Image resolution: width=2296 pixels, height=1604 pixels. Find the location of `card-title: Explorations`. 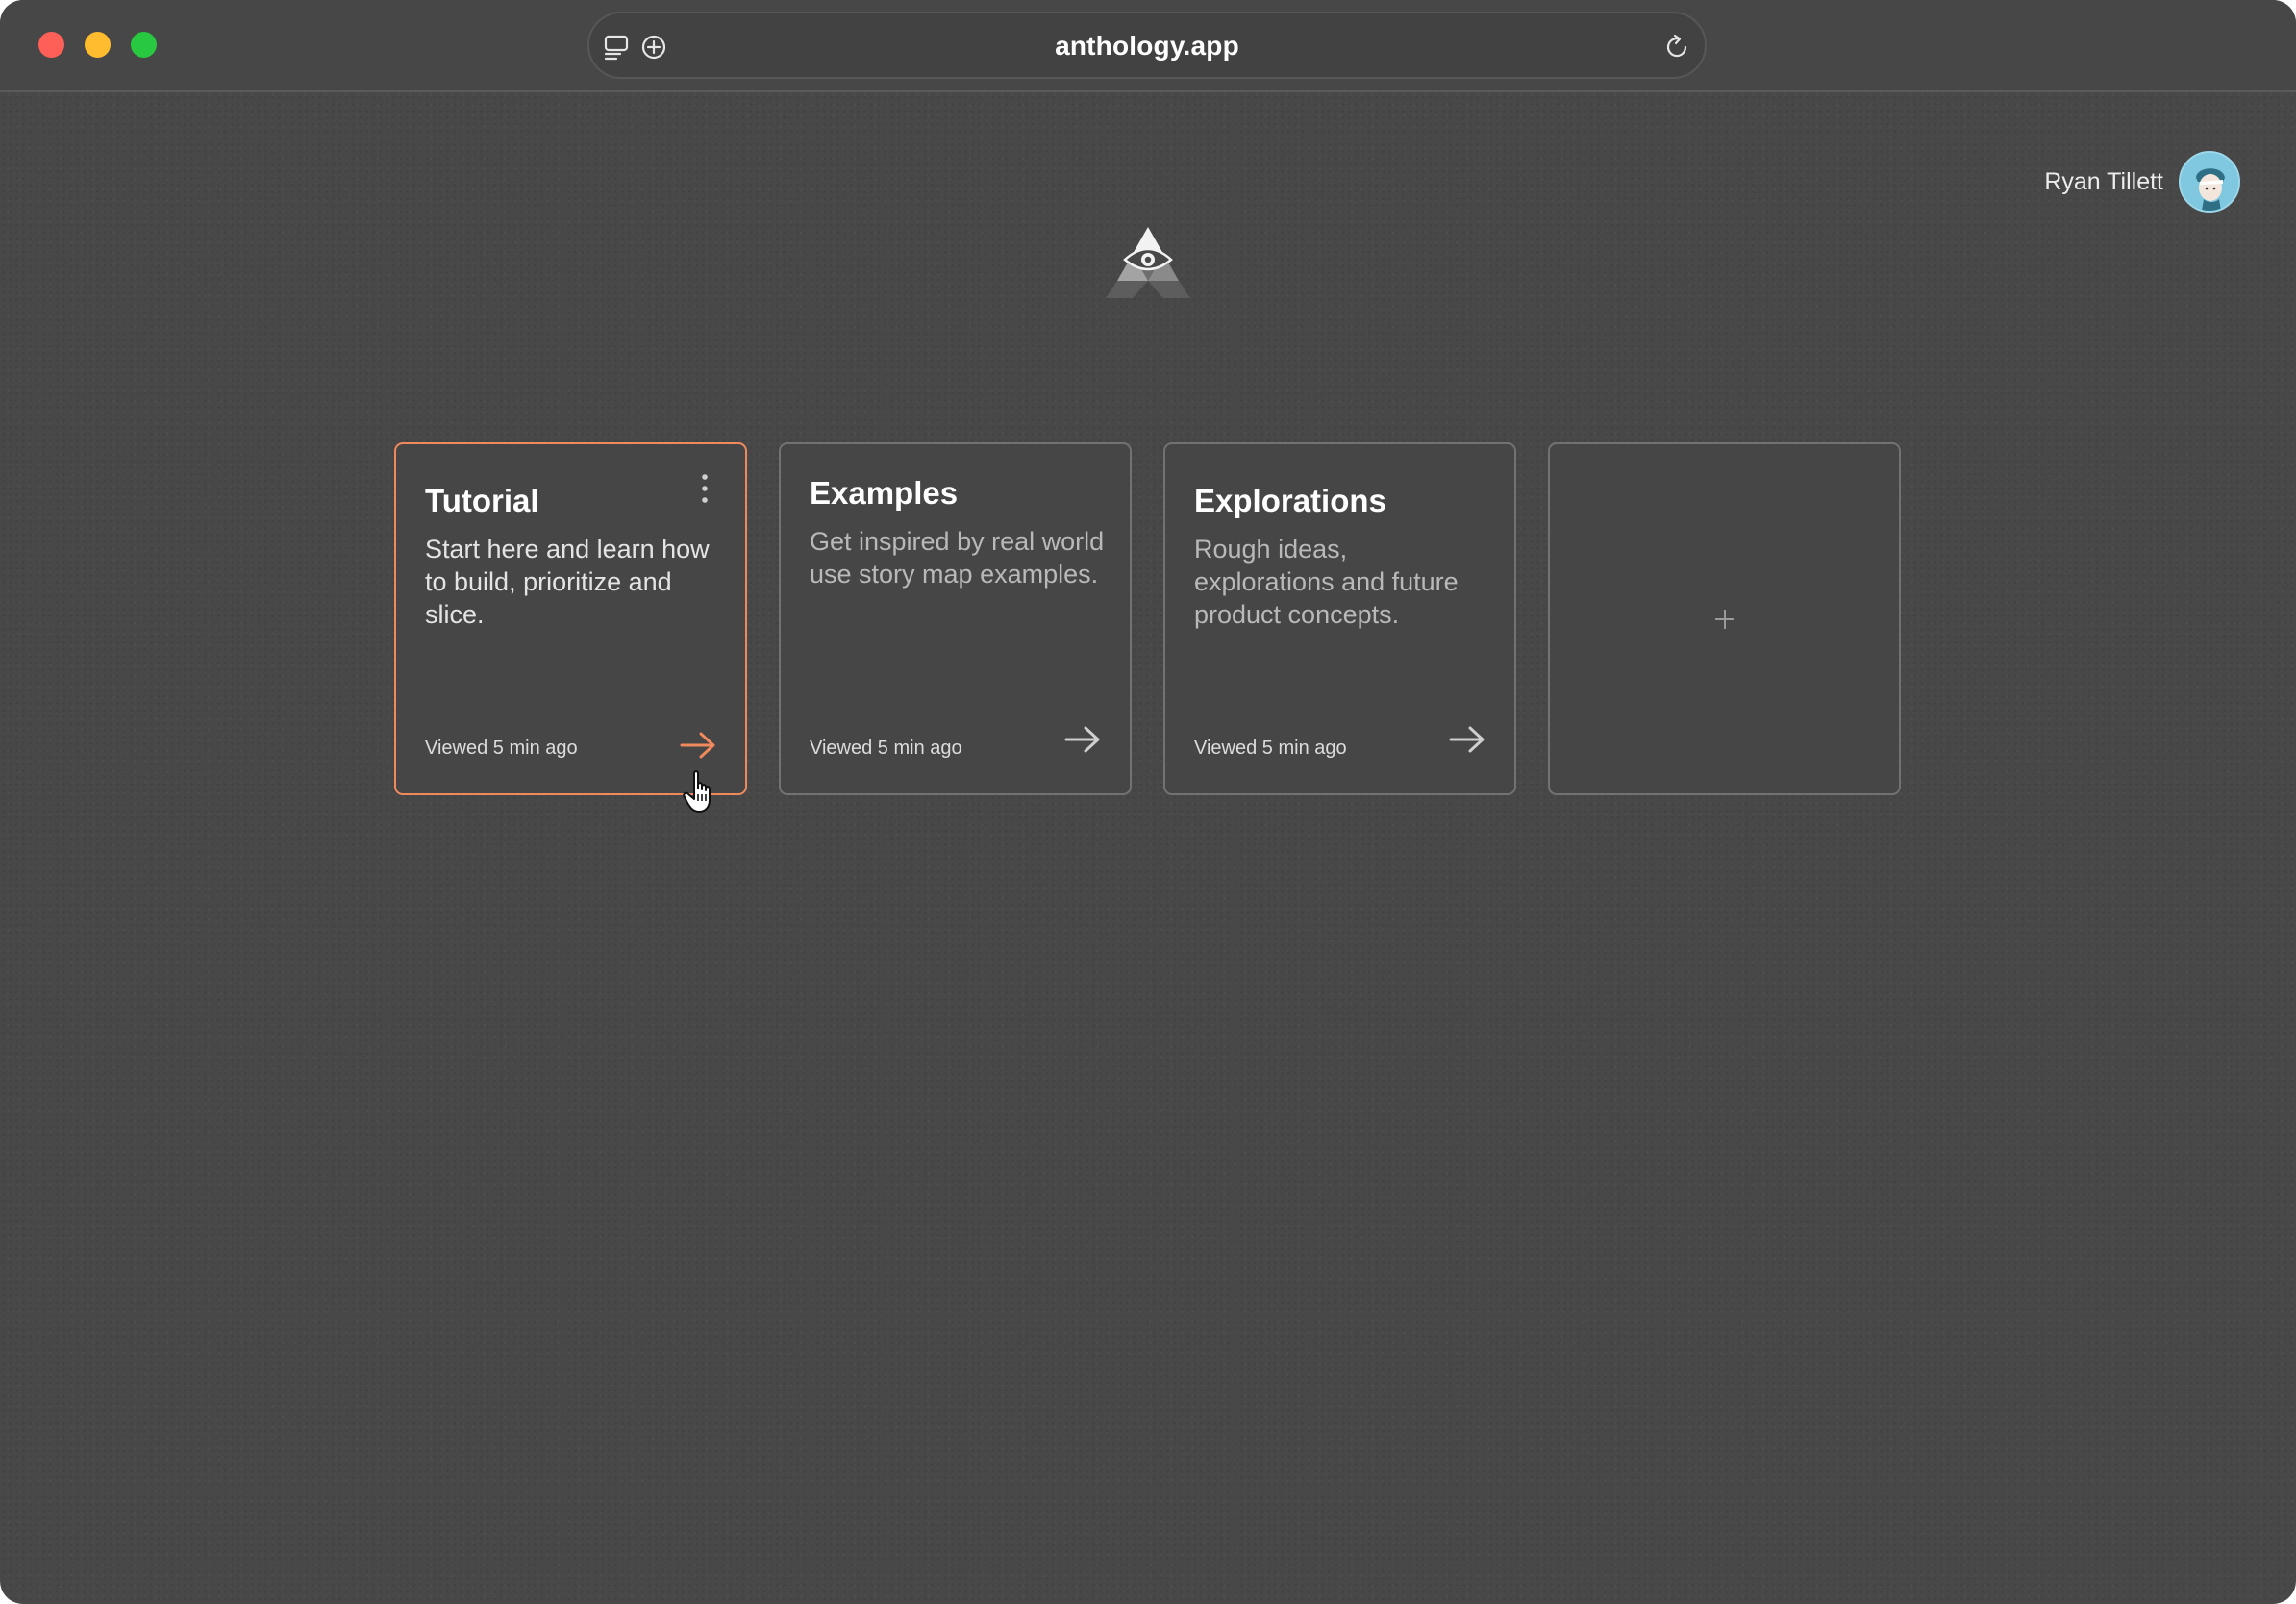

card-title: Explorations is located at coordinates (1290, 500).